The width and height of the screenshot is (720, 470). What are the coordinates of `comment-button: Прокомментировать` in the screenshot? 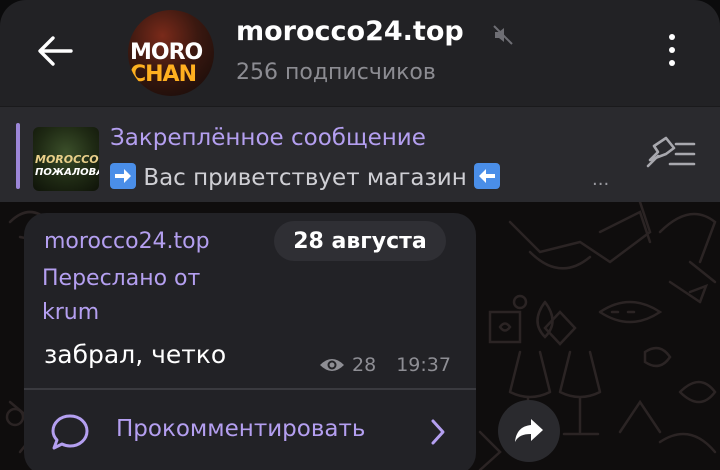 It's located at (240, 429).